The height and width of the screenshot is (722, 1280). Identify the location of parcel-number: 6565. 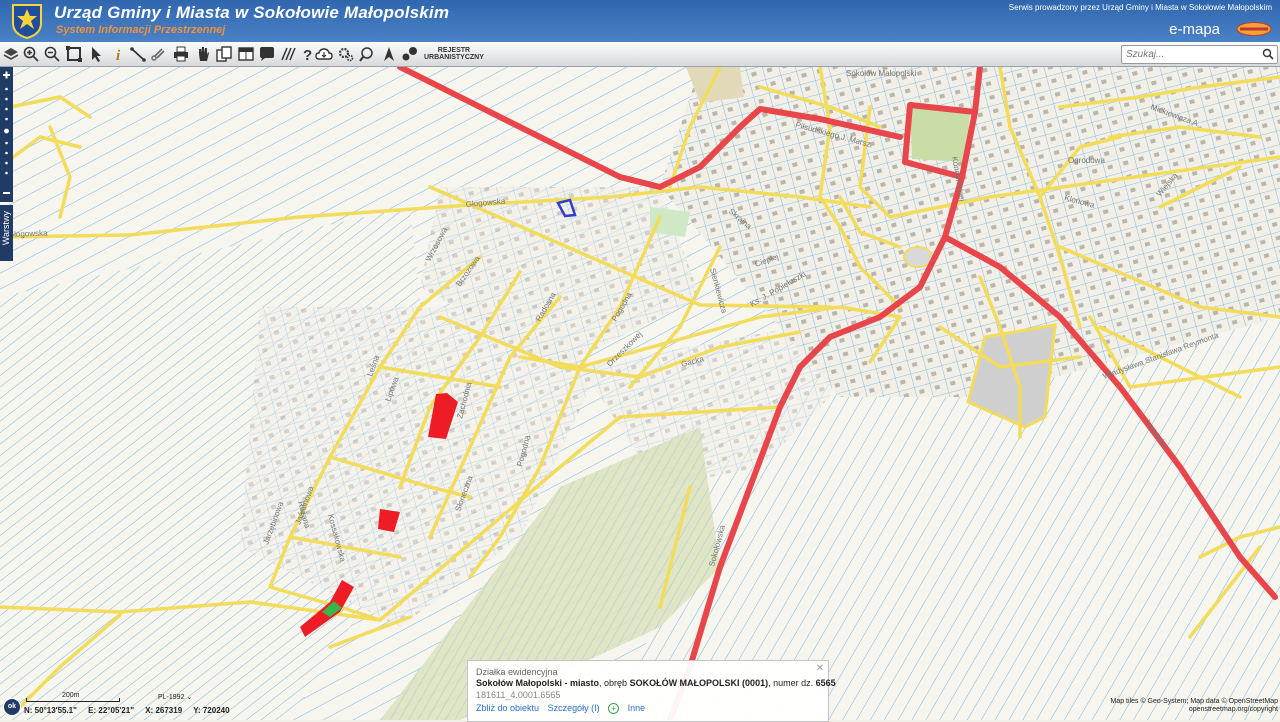
(825, 683).